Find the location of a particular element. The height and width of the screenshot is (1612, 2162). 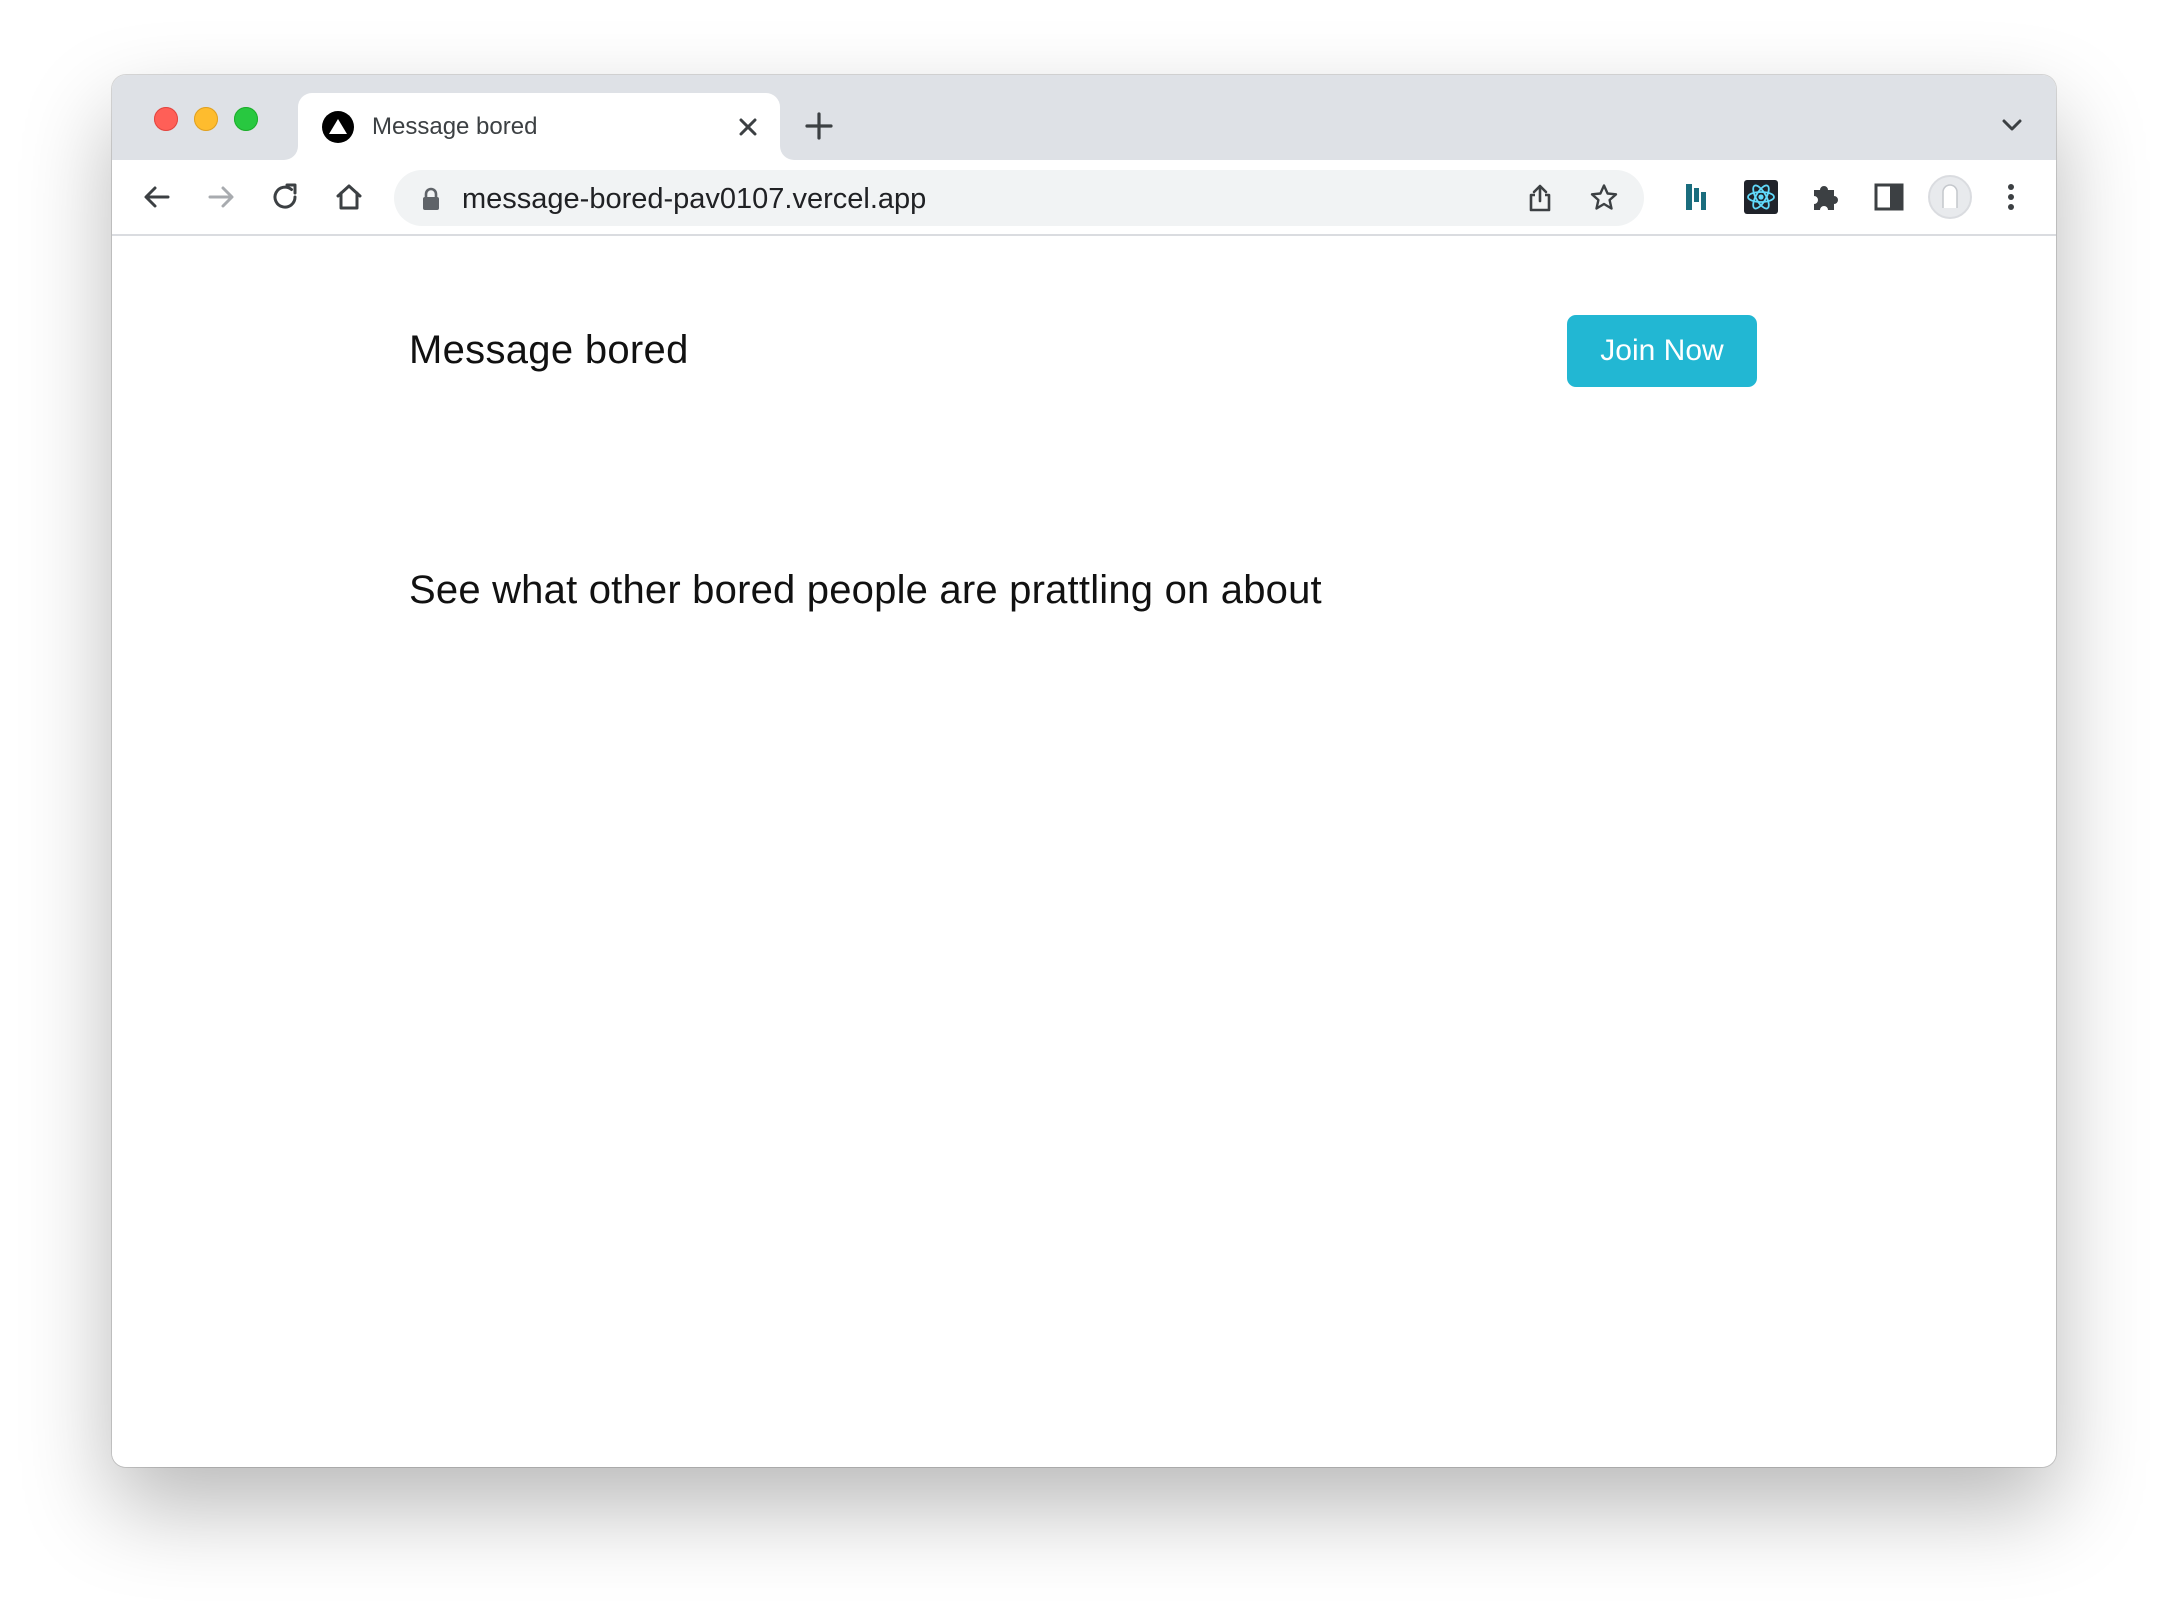

puzzle-extensions-icon is located at coordinates (1825, 197).